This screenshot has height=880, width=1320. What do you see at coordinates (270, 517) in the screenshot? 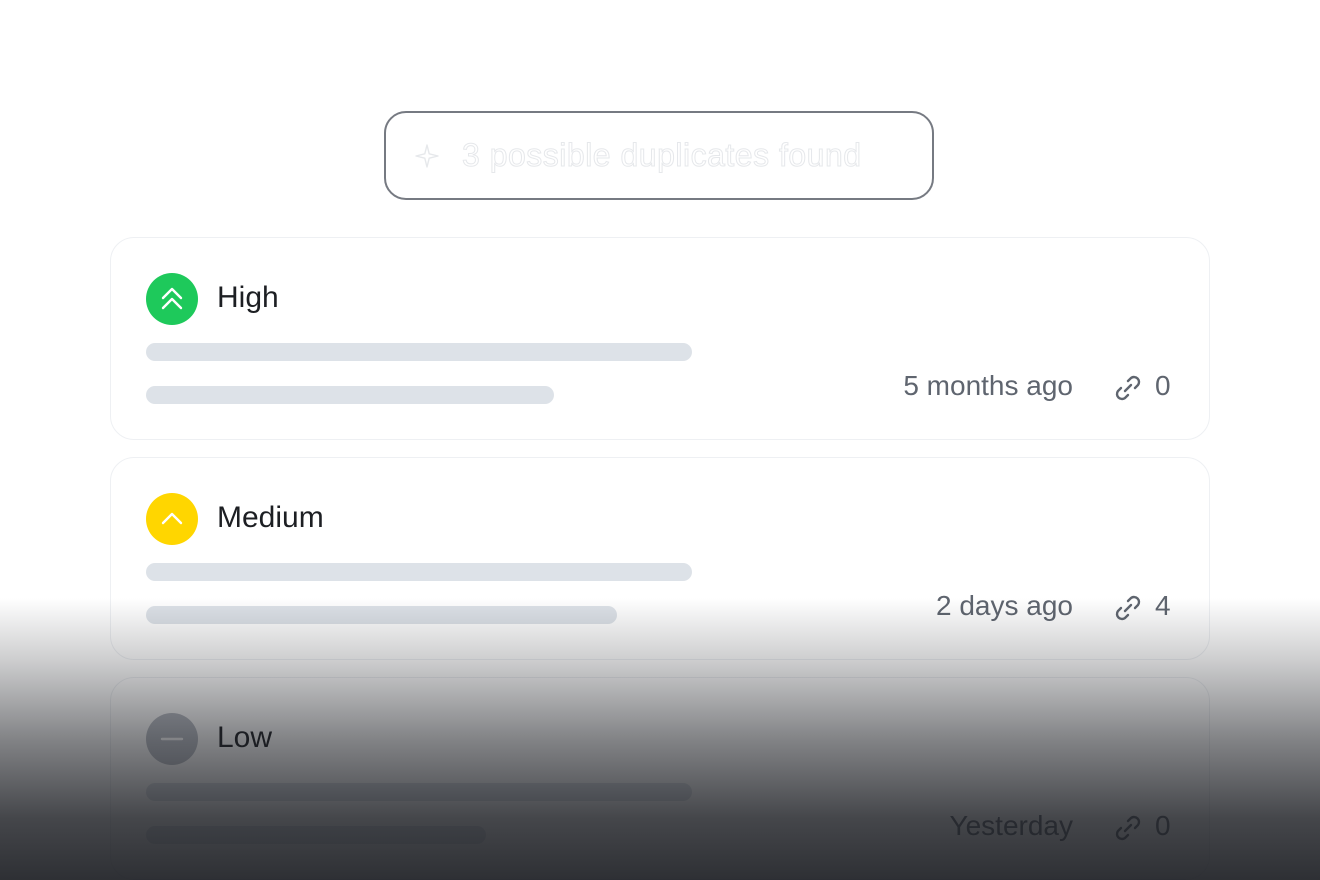
I see `priority-label: Medium` at bounding box center [270, 517].